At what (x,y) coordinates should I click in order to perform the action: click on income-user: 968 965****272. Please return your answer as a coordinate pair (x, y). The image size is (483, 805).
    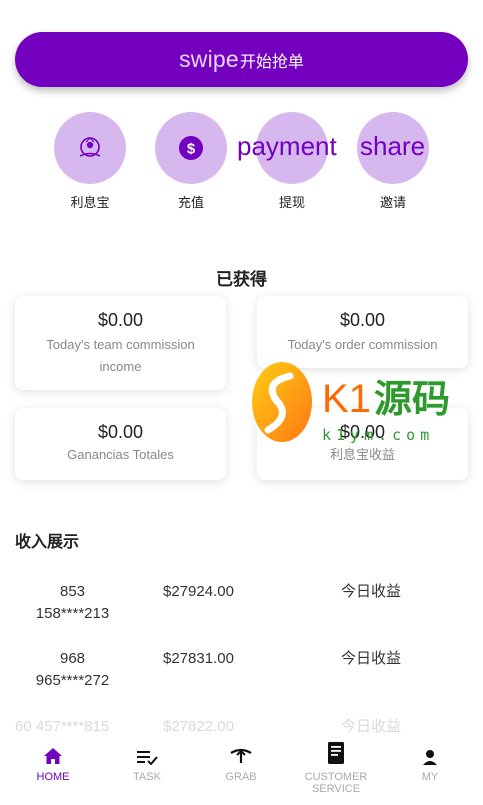
    Looking at the image, I should click on (72, 669).